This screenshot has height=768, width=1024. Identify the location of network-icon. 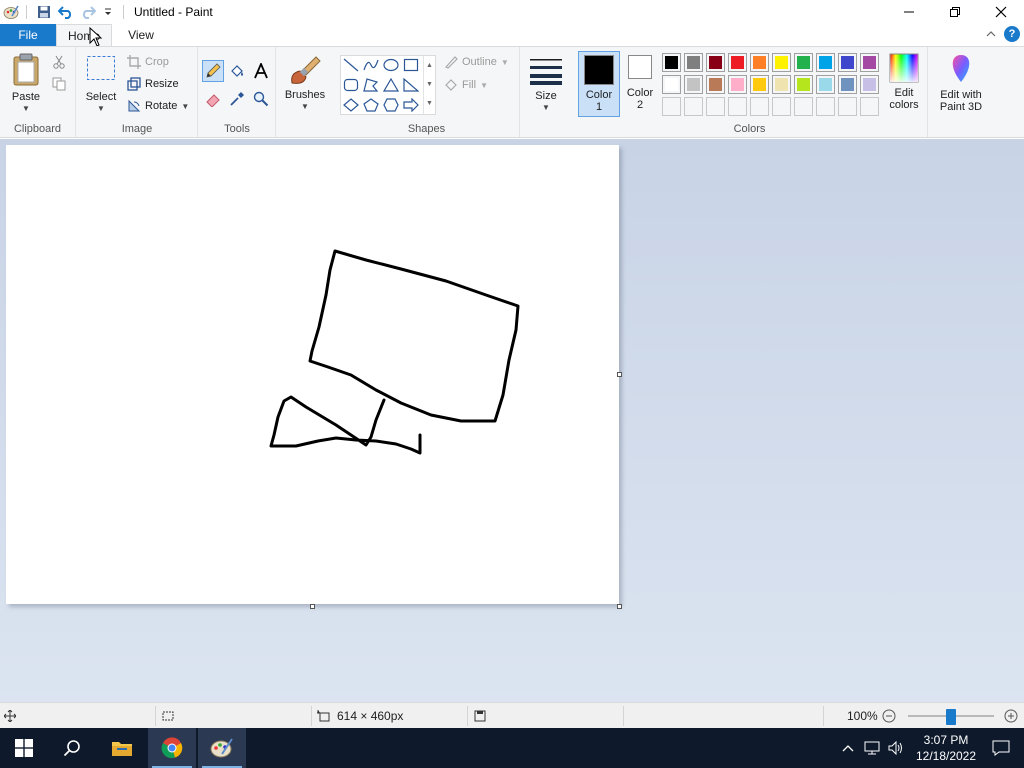
(872, 748).